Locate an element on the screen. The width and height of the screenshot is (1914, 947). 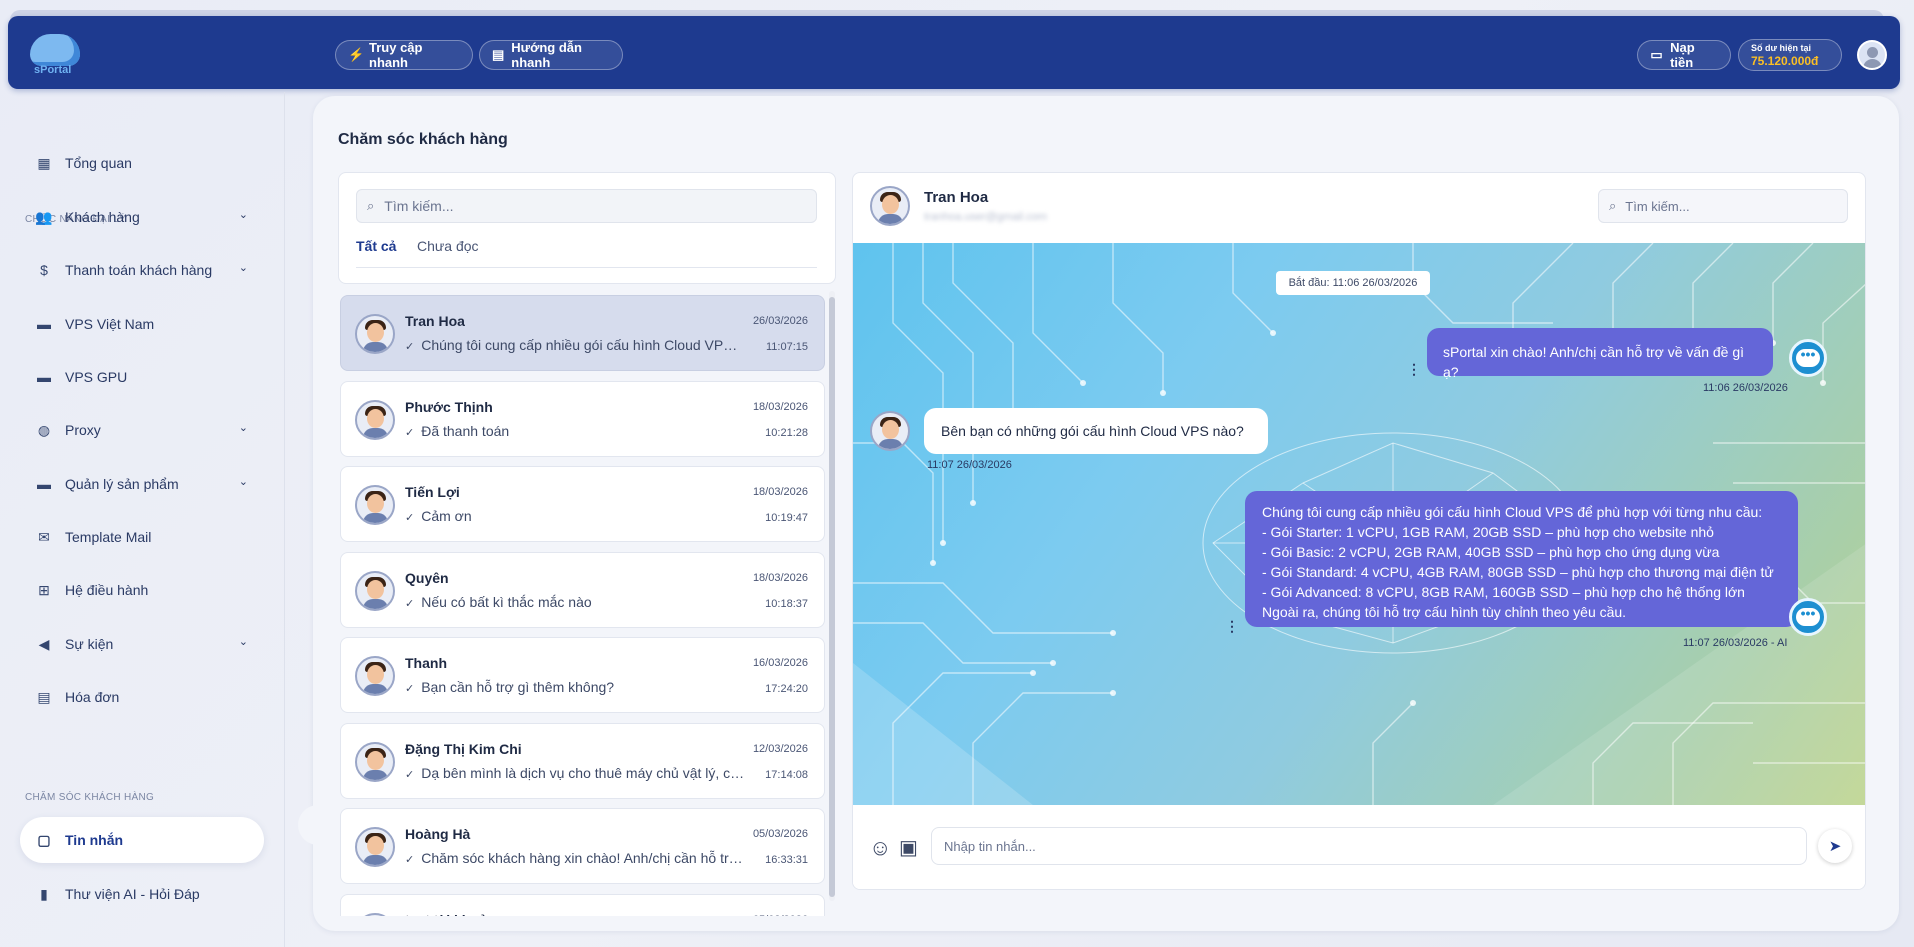
mail-icon: ✉ is located at coordinates (44, 536).